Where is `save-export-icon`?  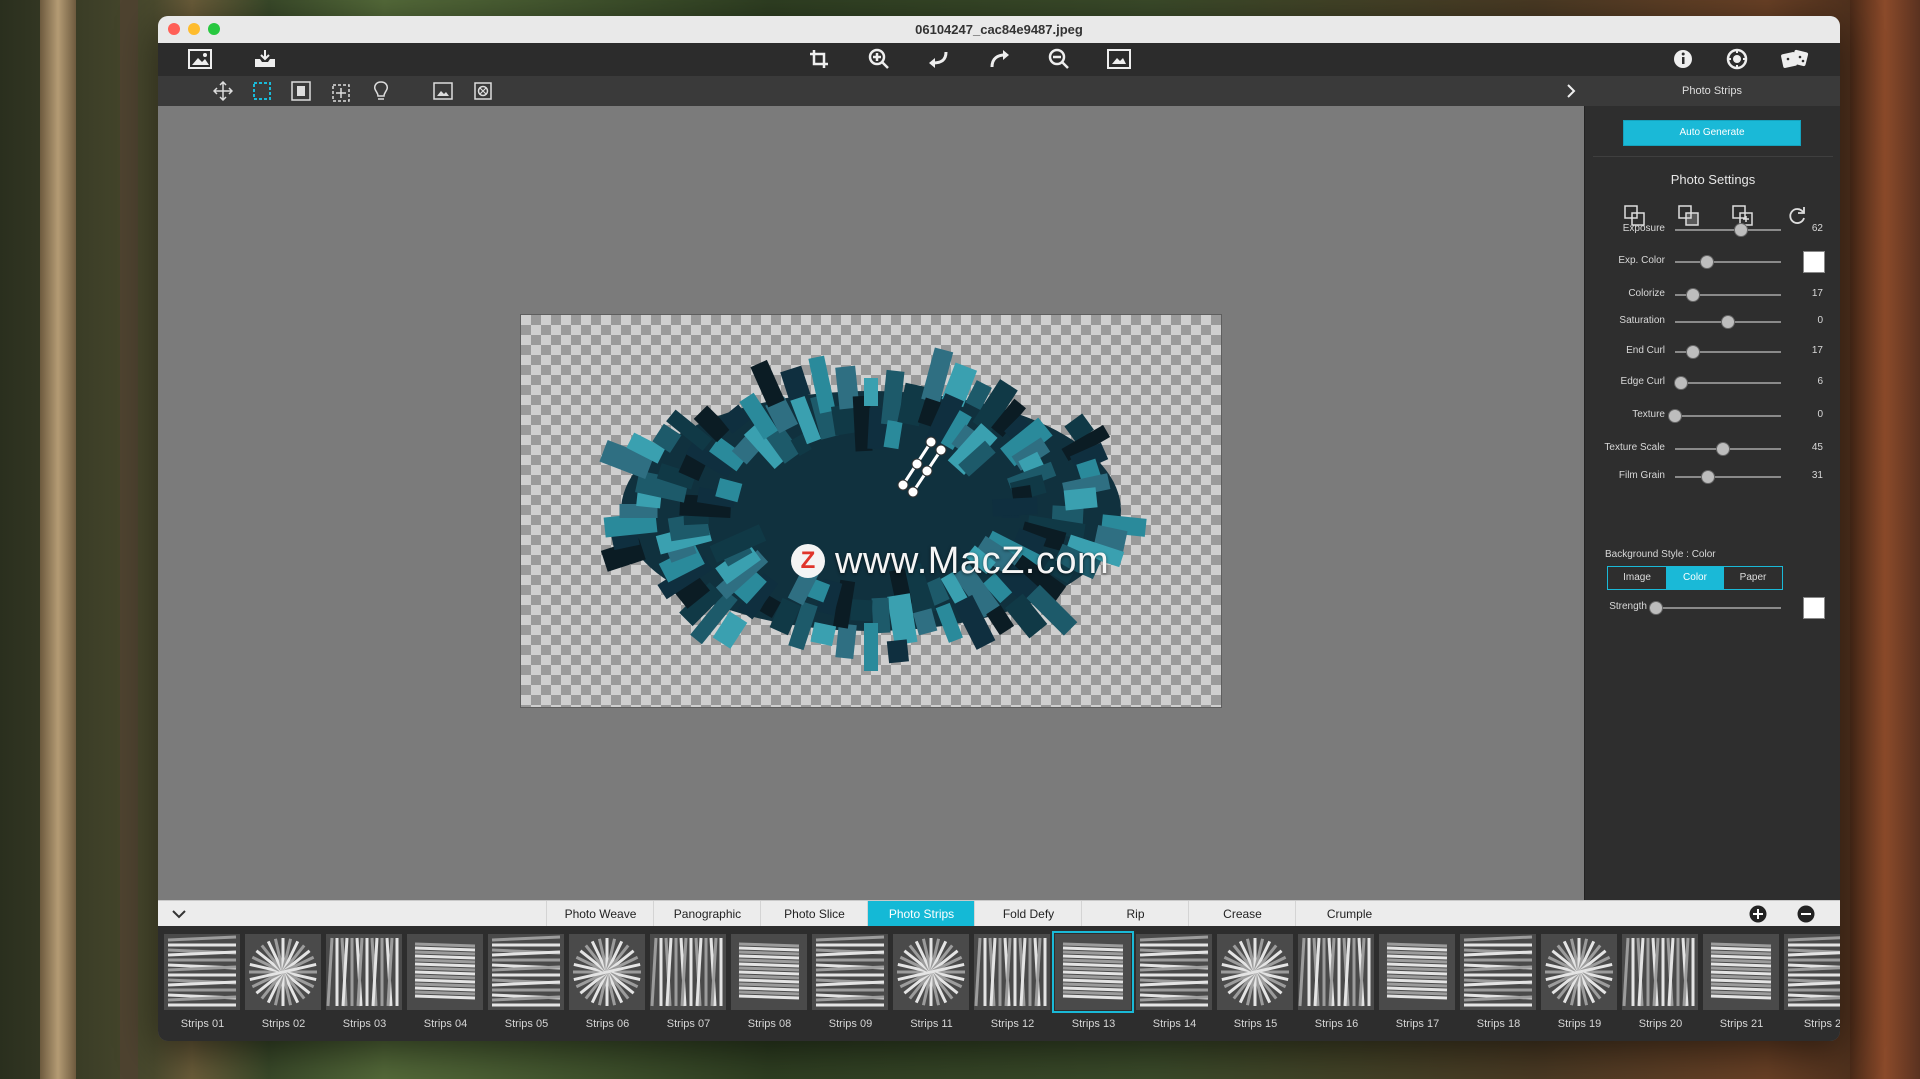 save-export-icon is located at coordinates (265, 59).